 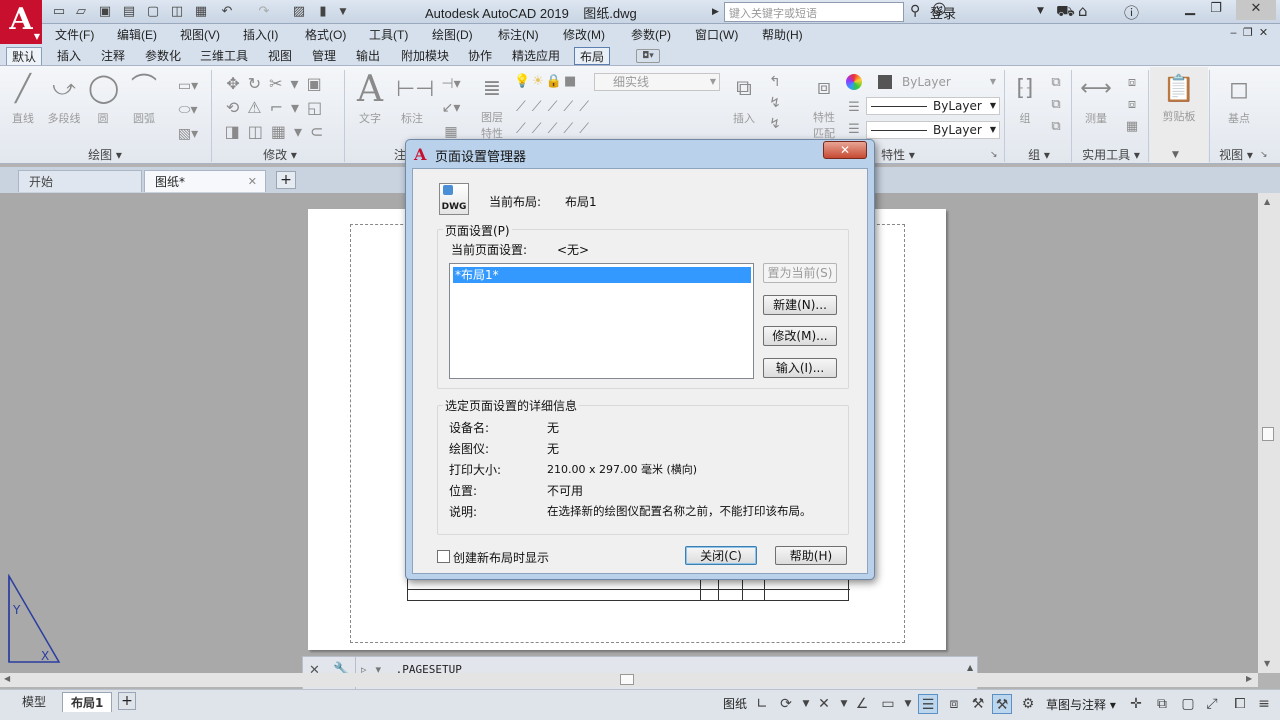 What do you see at coordinates (163, 56) in the screenshot?
I see `ribbon-tab-parametric: 参数化` at bounding box center [163, 56].